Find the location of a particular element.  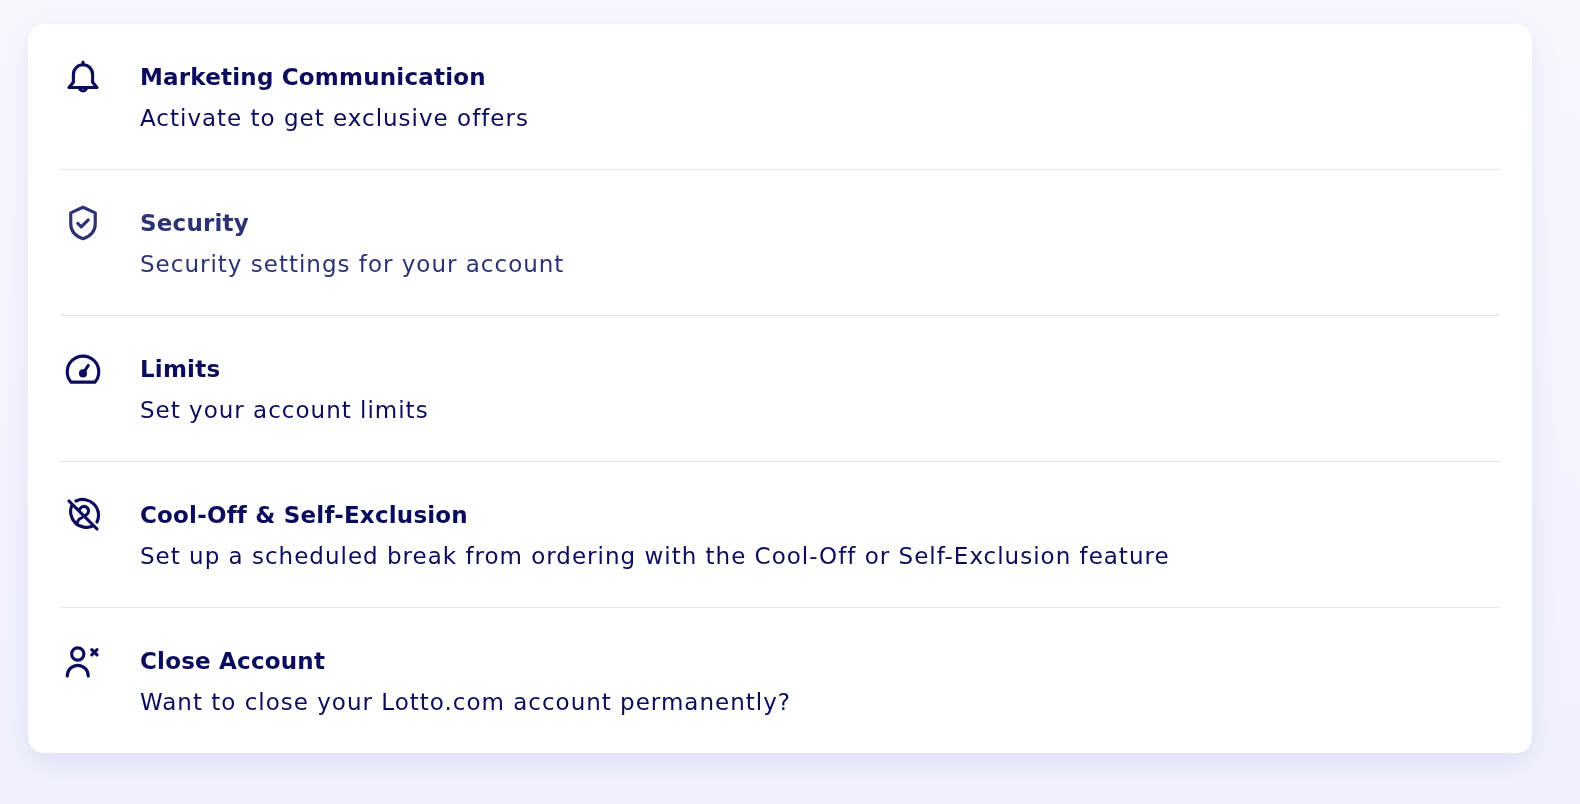

menu-item-title: Close Account is located at coordinates (233, 661).